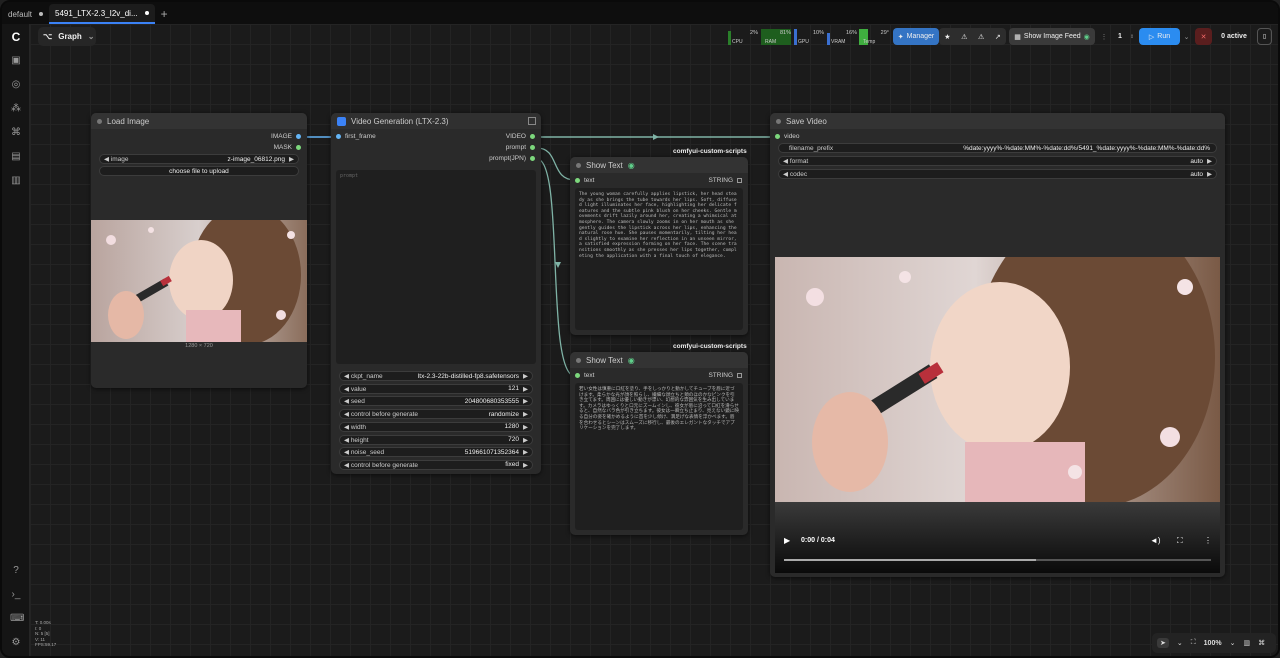  I want to click on minimap-icon: ▥, so click(1246, 643).